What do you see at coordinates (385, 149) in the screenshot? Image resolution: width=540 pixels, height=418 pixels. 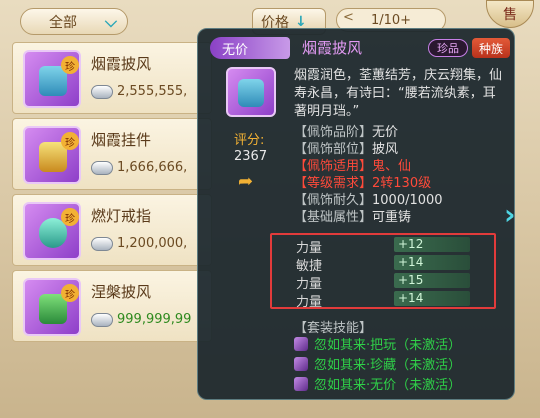 I see `property-value: 披风` at bounding box center [385, 149].